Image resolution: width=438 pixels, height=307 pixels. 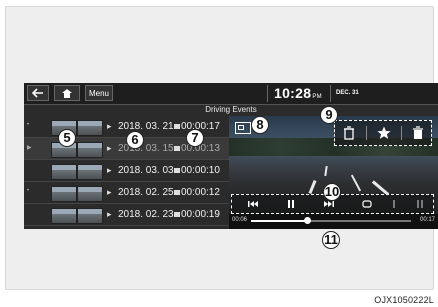 What do you see at coordinates (367, 204) in the screenshot?
I see `repeat-icon` at bounding box center [367, 204].